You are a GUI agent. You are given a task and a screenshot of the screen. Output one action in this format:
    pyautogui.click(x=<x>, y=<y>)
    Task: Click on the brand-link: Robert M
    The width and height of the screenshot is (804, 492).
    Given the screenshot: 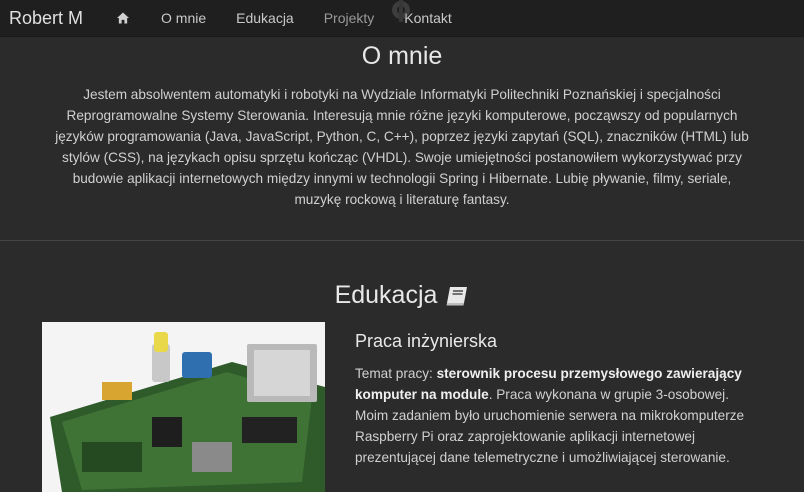 What is the action you would take?
    pyautogui.click(x=57, y=18)
    